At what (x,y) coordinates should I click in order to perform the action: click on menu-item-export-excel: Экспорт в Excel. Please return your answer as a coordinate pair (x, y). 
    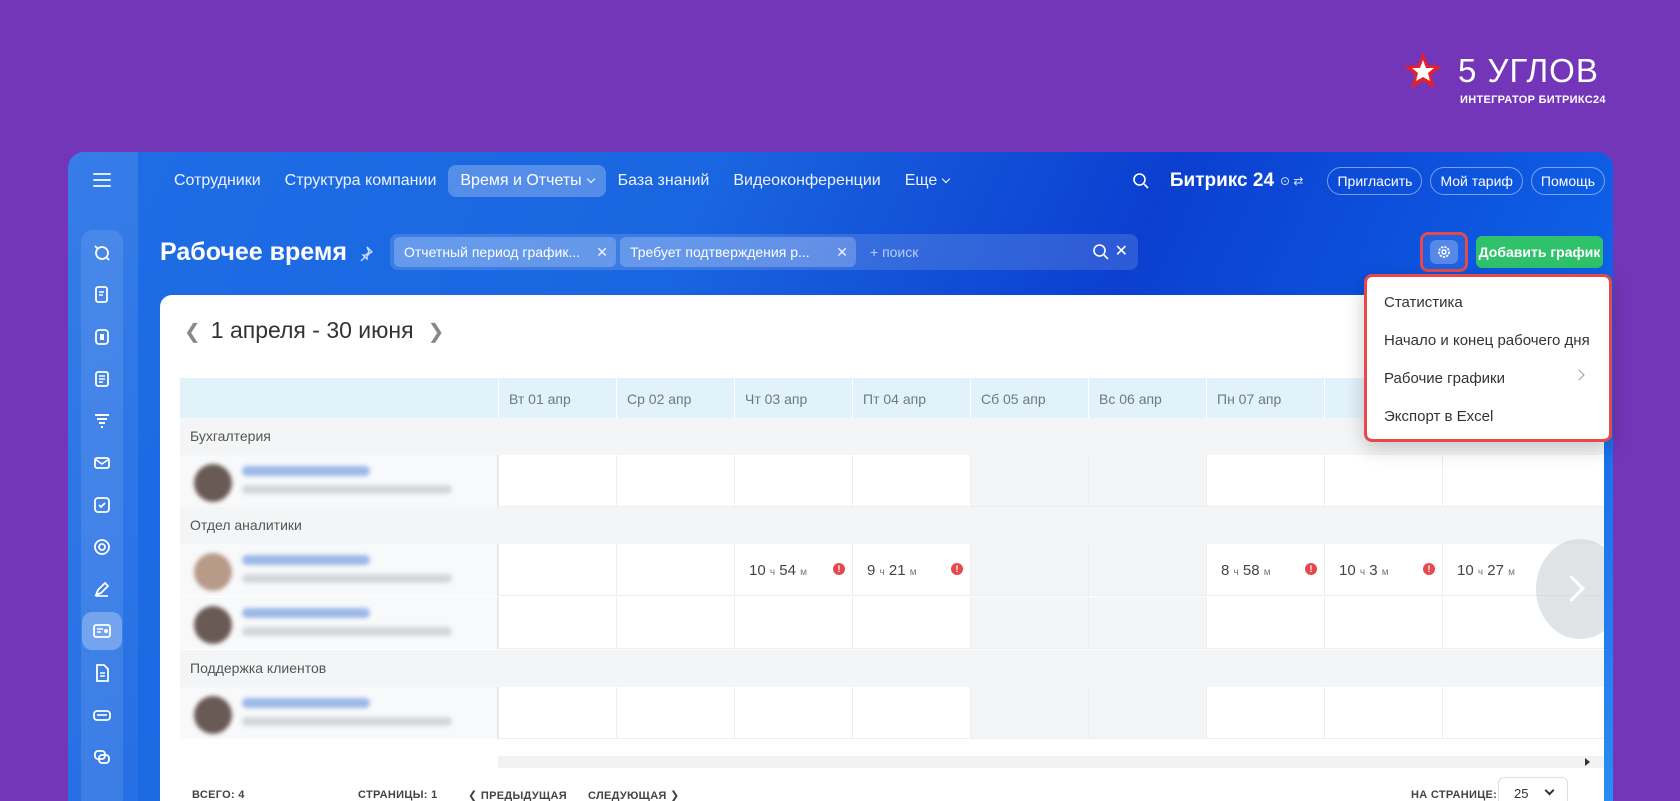
    Looking at the image, I should click on (1438, 416).